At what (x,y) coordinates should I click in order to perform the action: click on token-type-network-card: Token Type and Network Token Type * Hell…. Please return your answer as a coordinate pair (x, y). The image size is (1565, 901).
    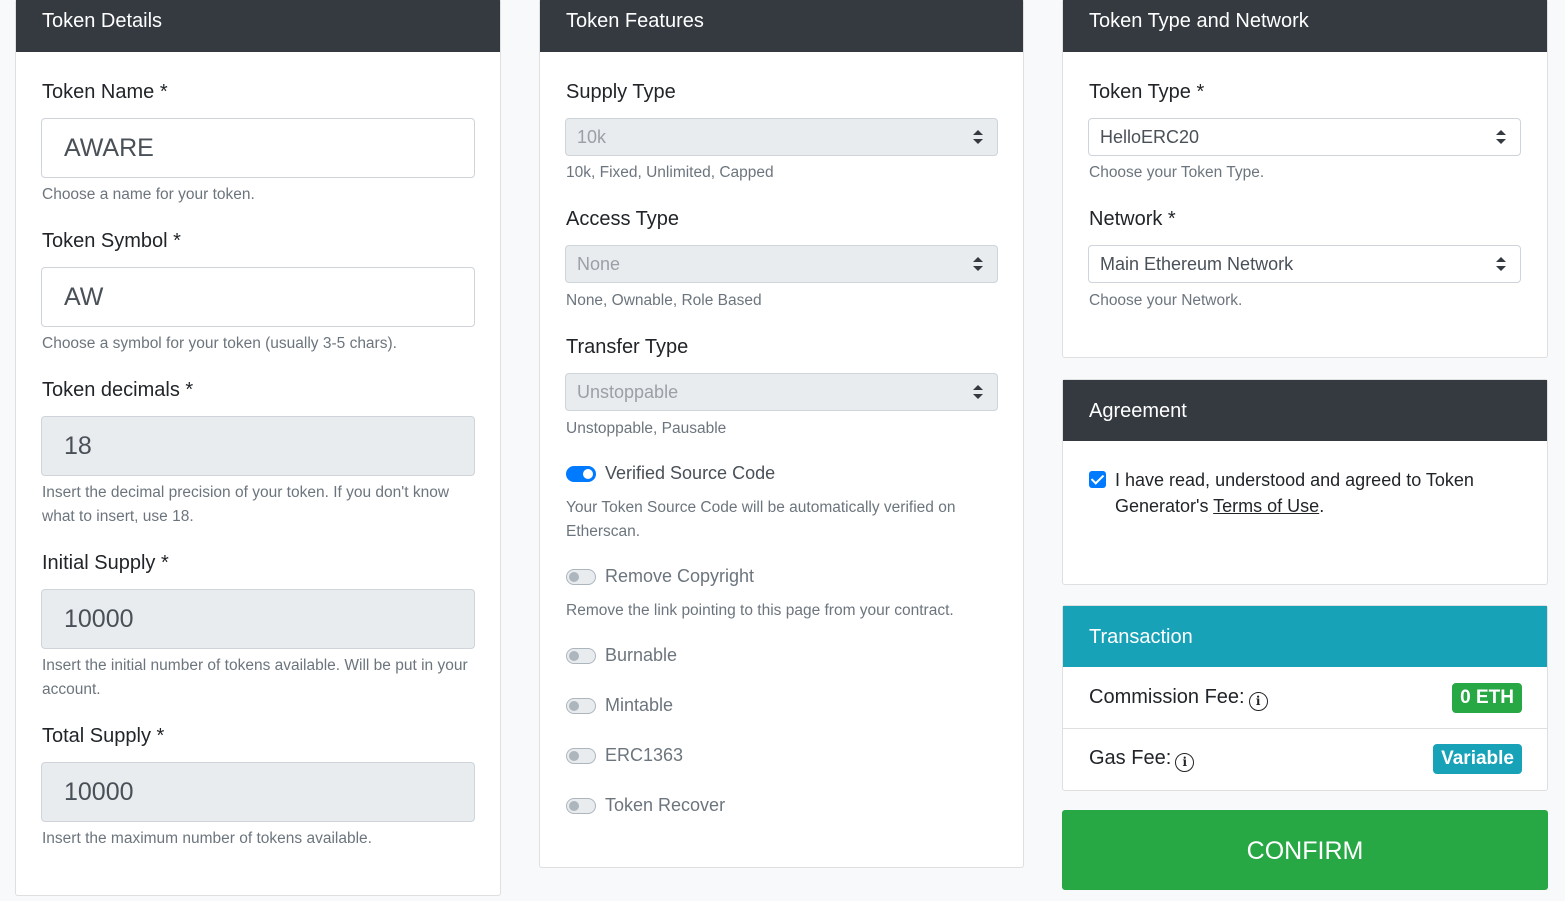
    Looking at the image, I should click on (1305, 179).